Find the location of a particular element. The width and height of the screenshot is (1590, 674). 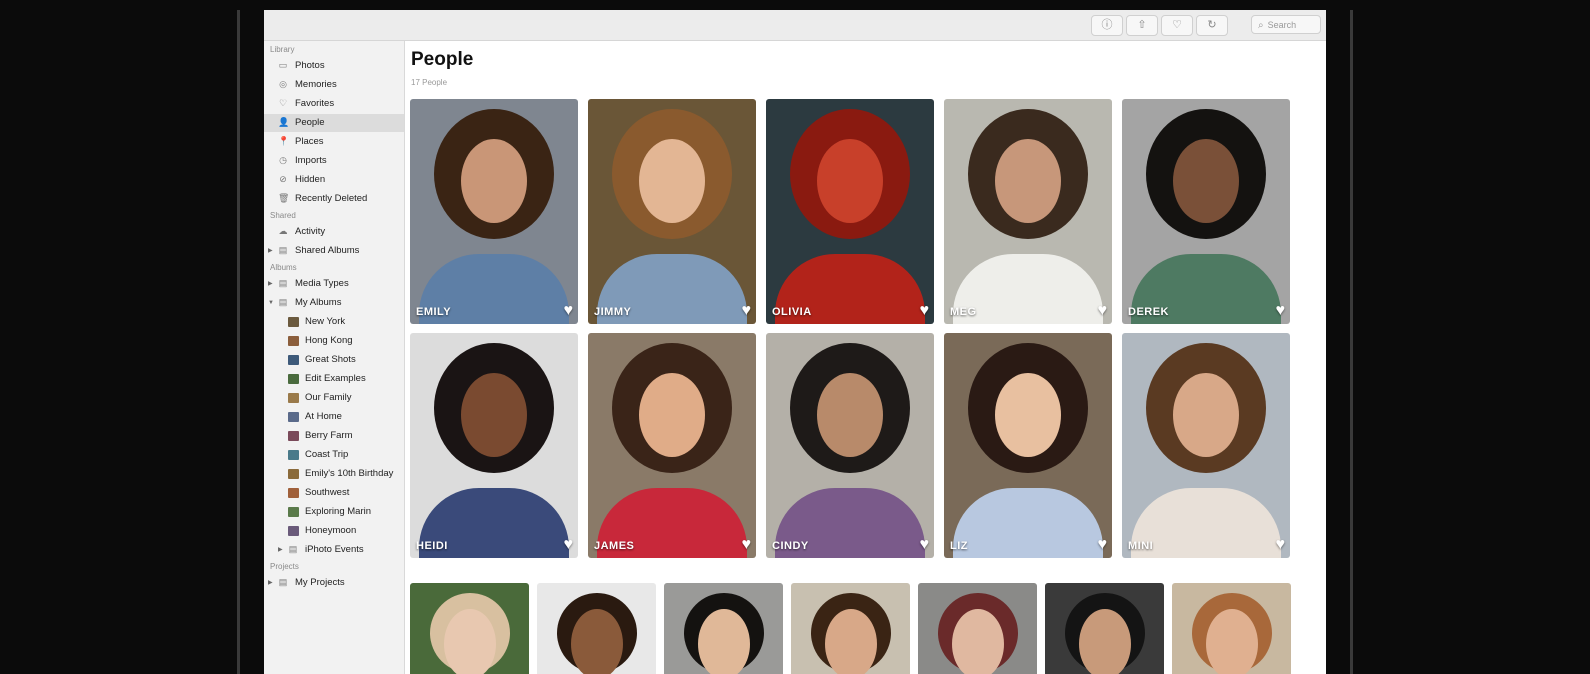

sidebar-item-label: iPhoto Events is located at coordinates (334, 549).